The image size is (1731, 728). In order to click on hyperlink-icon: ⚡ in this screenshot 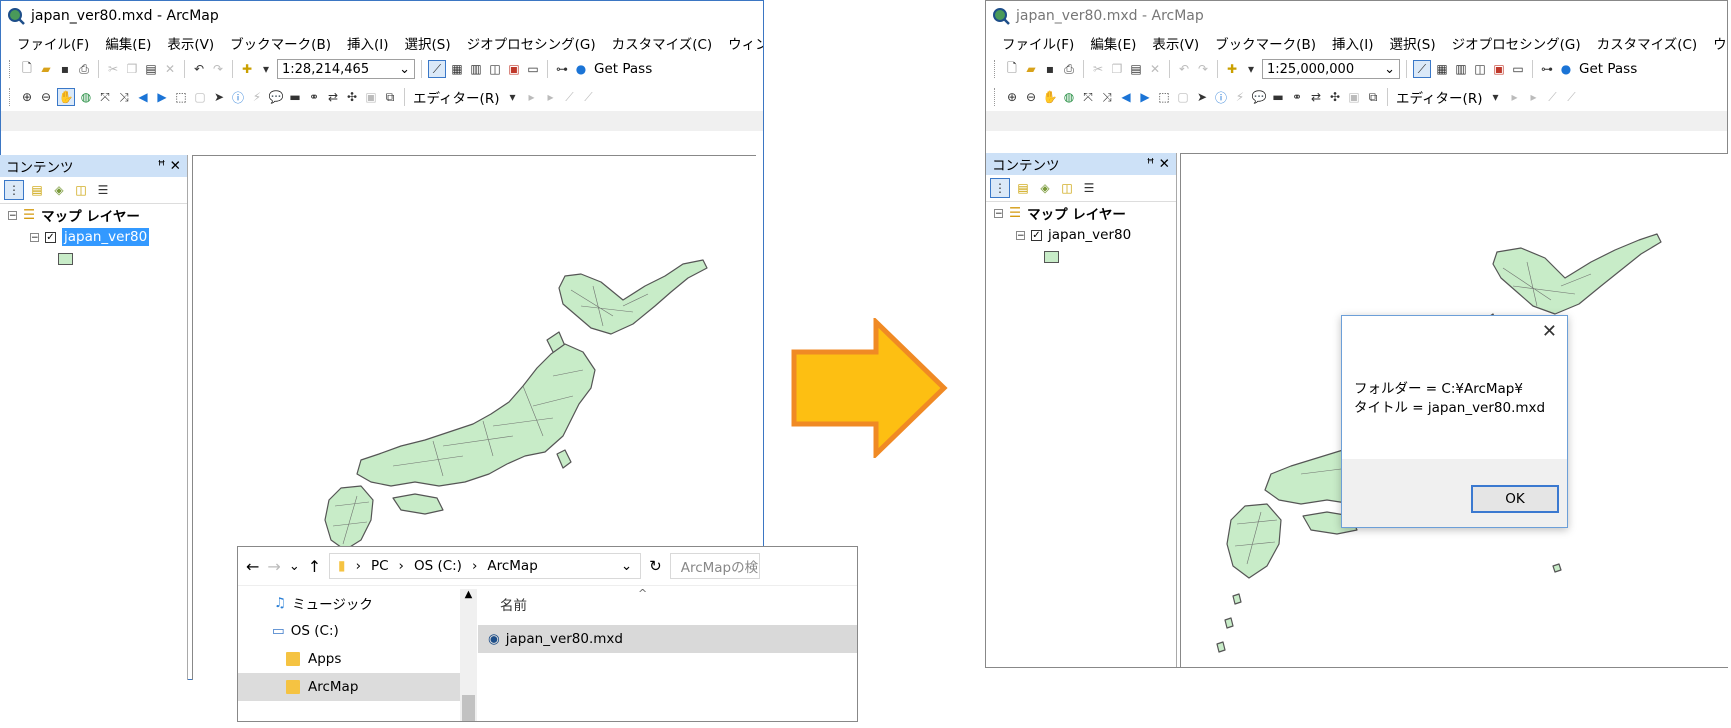, I will do `click(1240, 97)`.